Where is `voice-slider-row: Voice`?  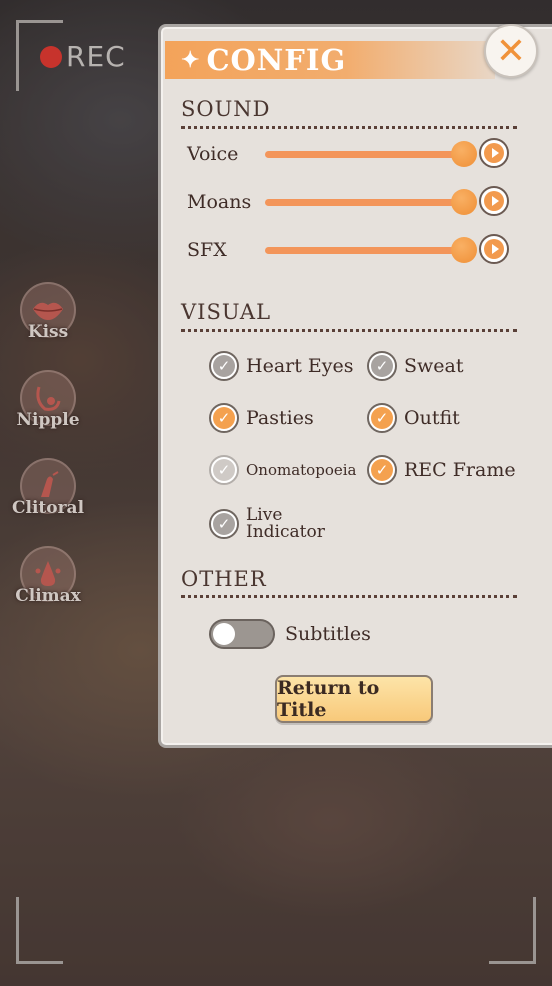
voice-slider-row: Voice is located at coordinates (352, 155).